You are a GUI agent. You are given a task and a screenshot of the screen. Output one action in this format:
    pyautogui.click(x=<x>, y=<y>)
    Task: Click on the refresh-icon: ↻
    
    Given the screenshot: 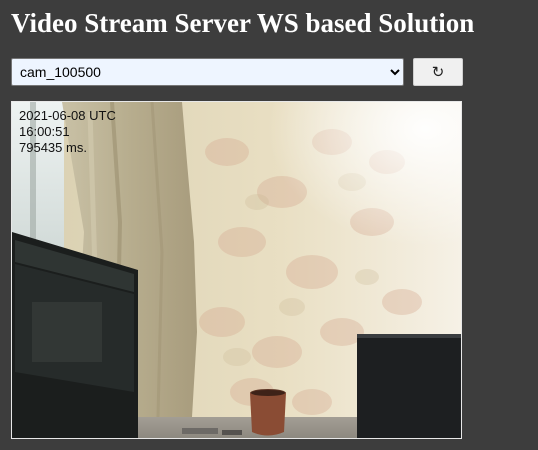 What is the action you would take?
    pyautogui.click(x=438, y=72)
    